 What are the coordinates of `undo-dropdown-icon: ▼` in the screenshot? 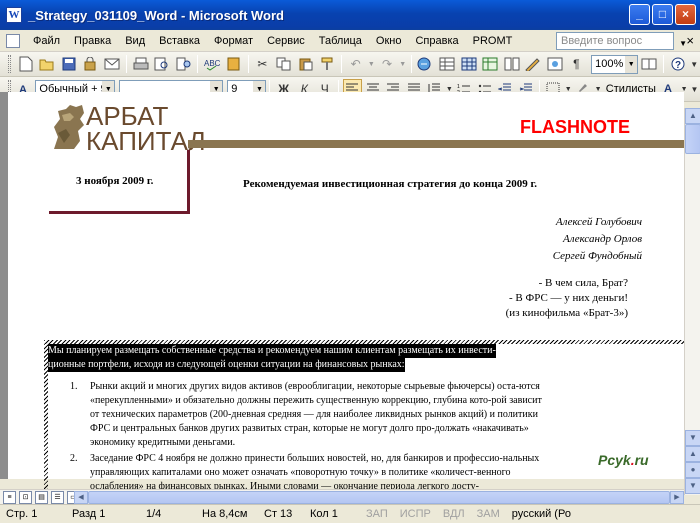 It's located at (371, 64).